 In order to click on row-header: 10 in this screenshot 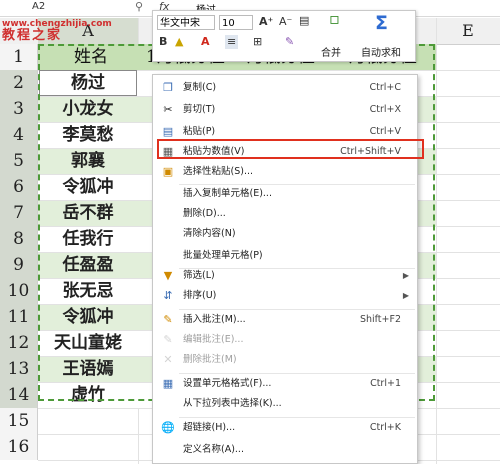, I will do `click(19, 291)`.